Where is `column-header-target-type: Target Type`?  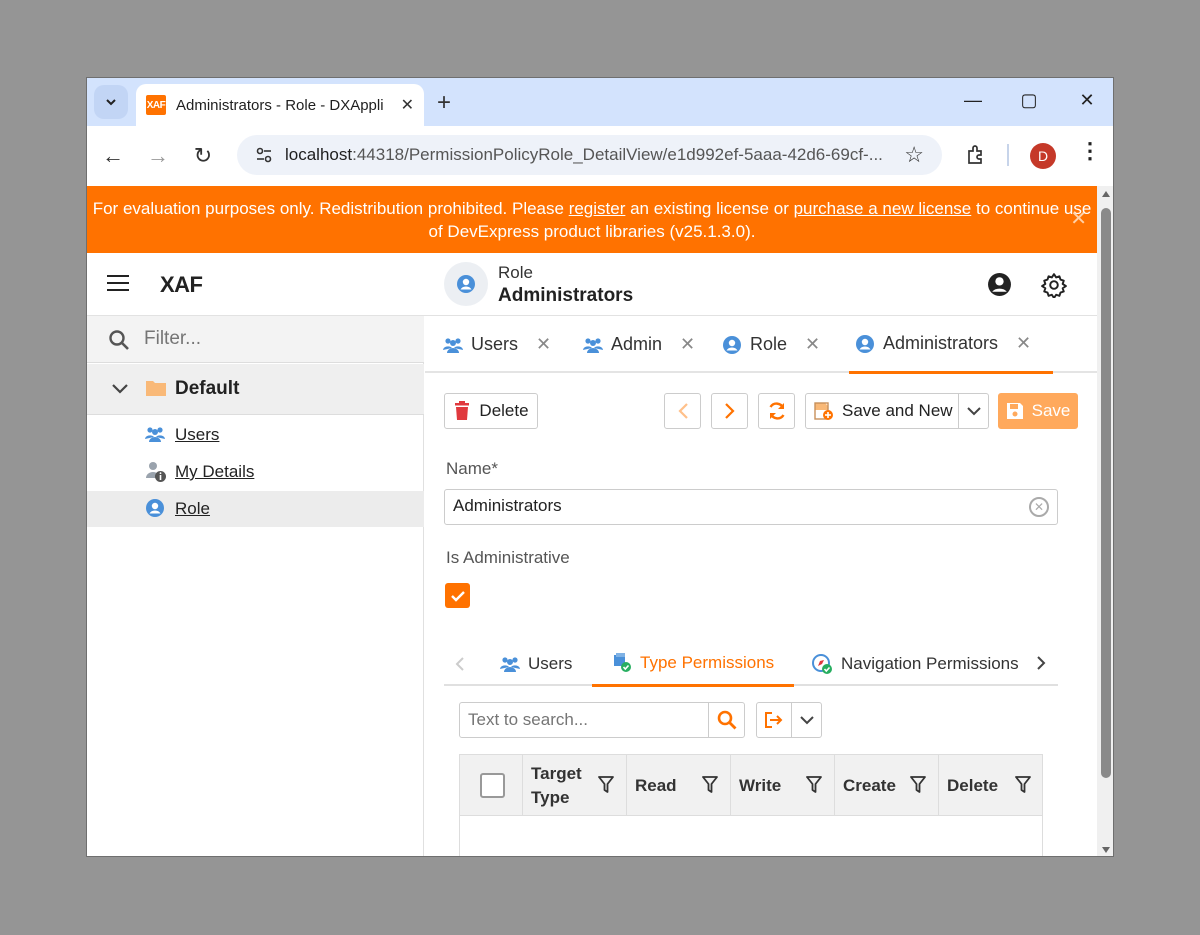
column-header-target-type: Target Type is located at coordinates (575, 785).